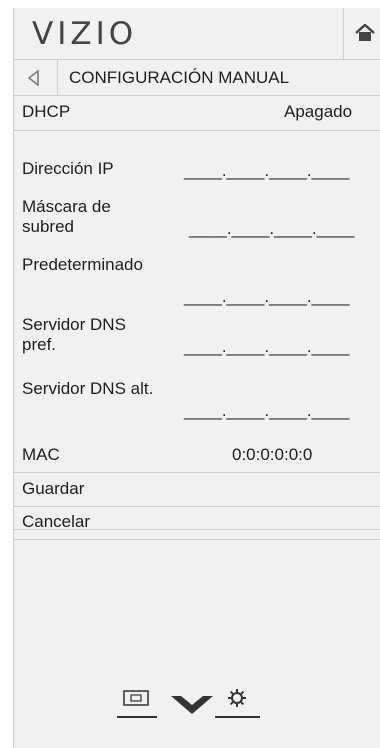  What do you see at coordinates (179, 77) in the screenshot?
I see `page-title: CONFIGURACIÓN MANUAL` at bounding box center [179, 77].